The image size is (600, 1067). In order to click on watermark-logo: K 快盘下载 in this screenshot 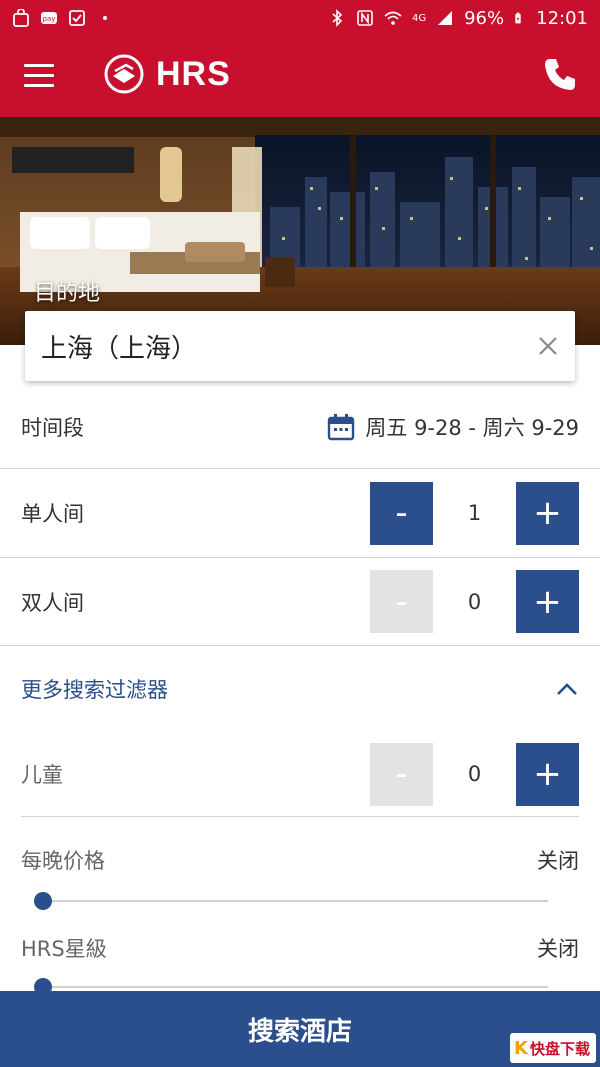, I will do `click(553, 1048)`.